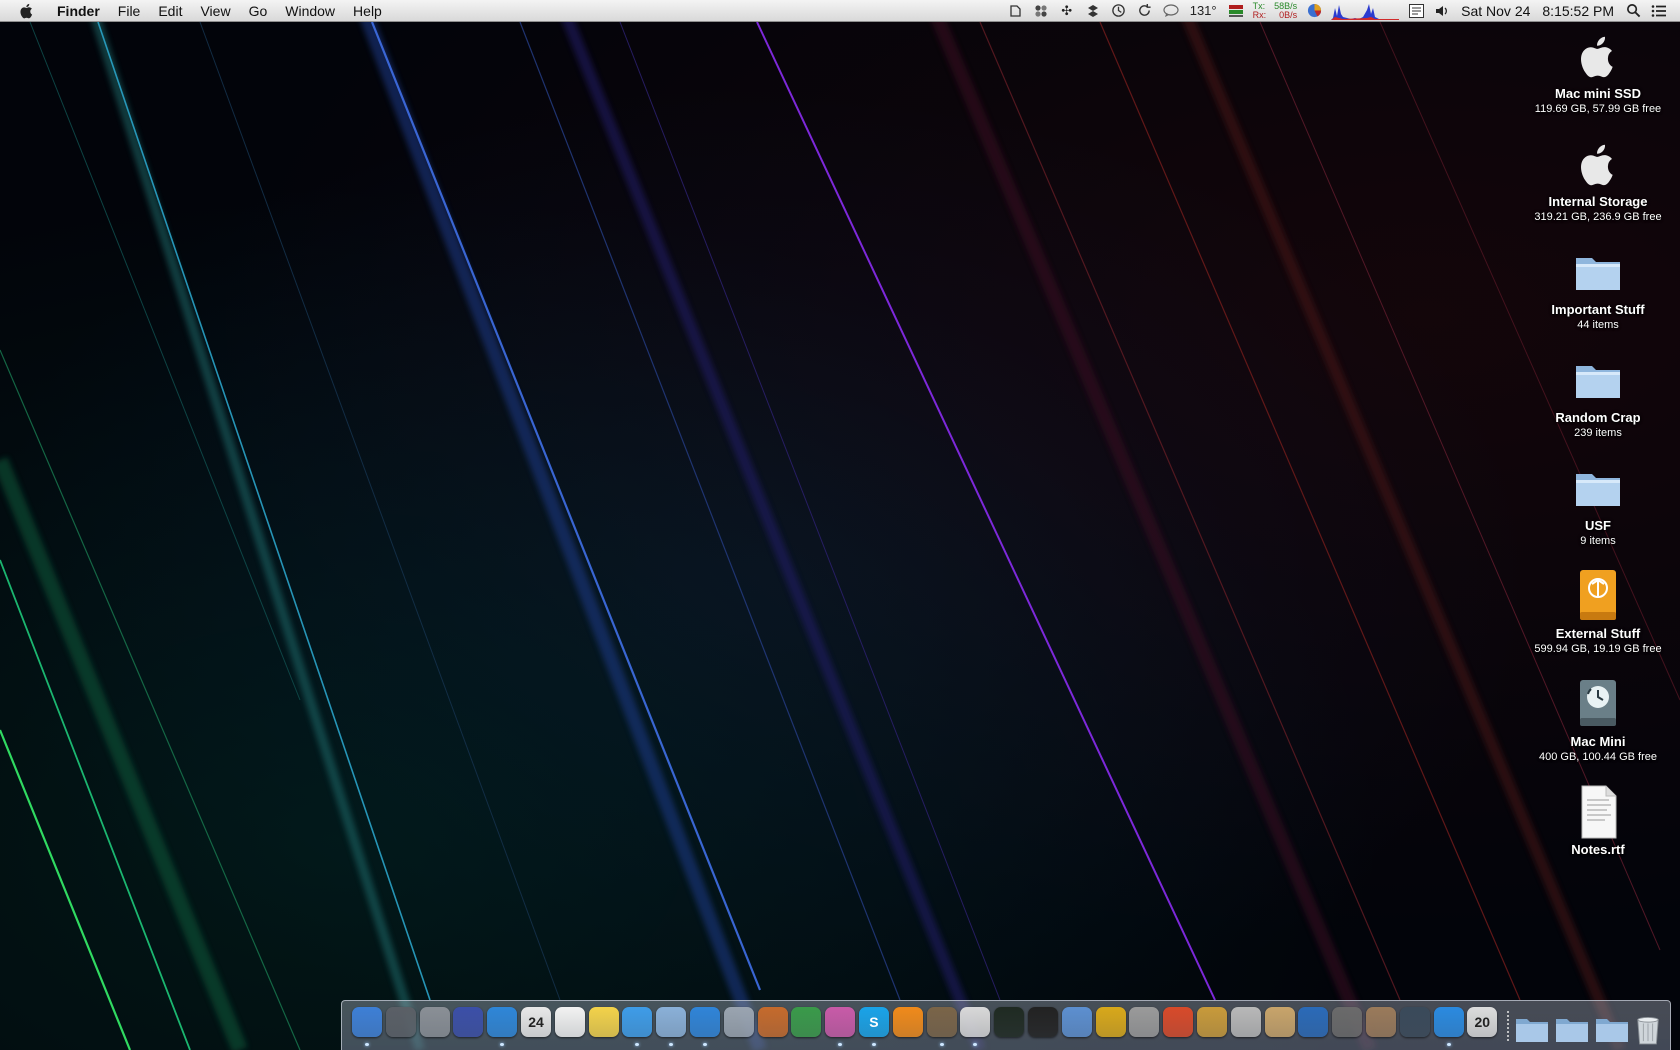 Image resolution: width=1680 pixels, height=1050 pixels. What do you see at coordinates (907, 1022) in the screenshot?
I see `vlc-icon` at bounding box center [907, 1022].